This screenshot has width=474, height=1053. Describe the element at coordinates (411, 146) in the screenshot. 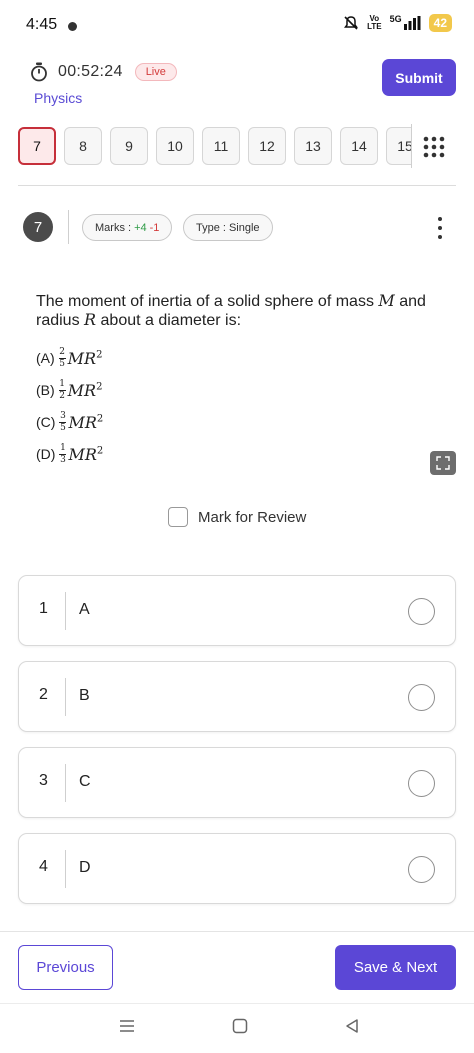

I see `strip-divider` at that location.